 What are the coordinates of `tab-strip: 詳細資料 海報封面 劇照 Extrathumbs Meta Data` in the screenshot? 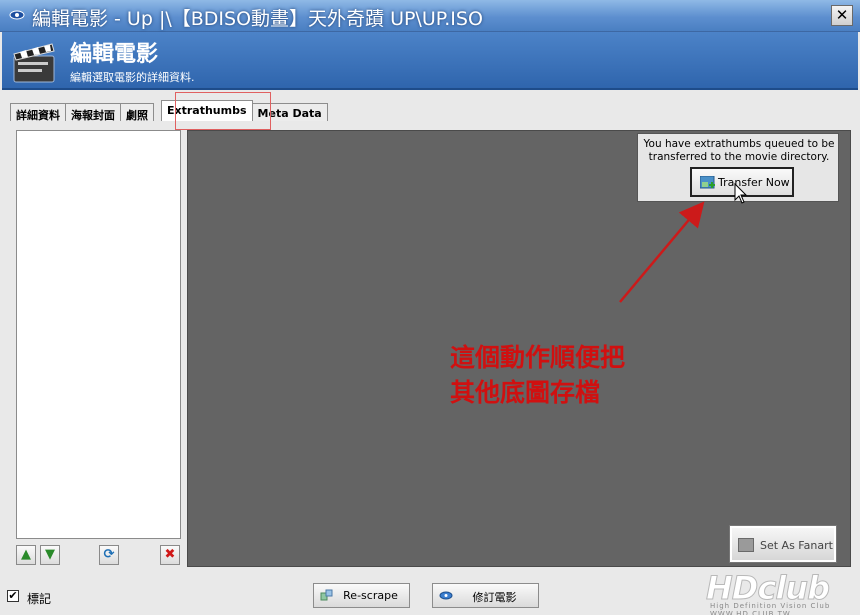 It's located at (169, 111).